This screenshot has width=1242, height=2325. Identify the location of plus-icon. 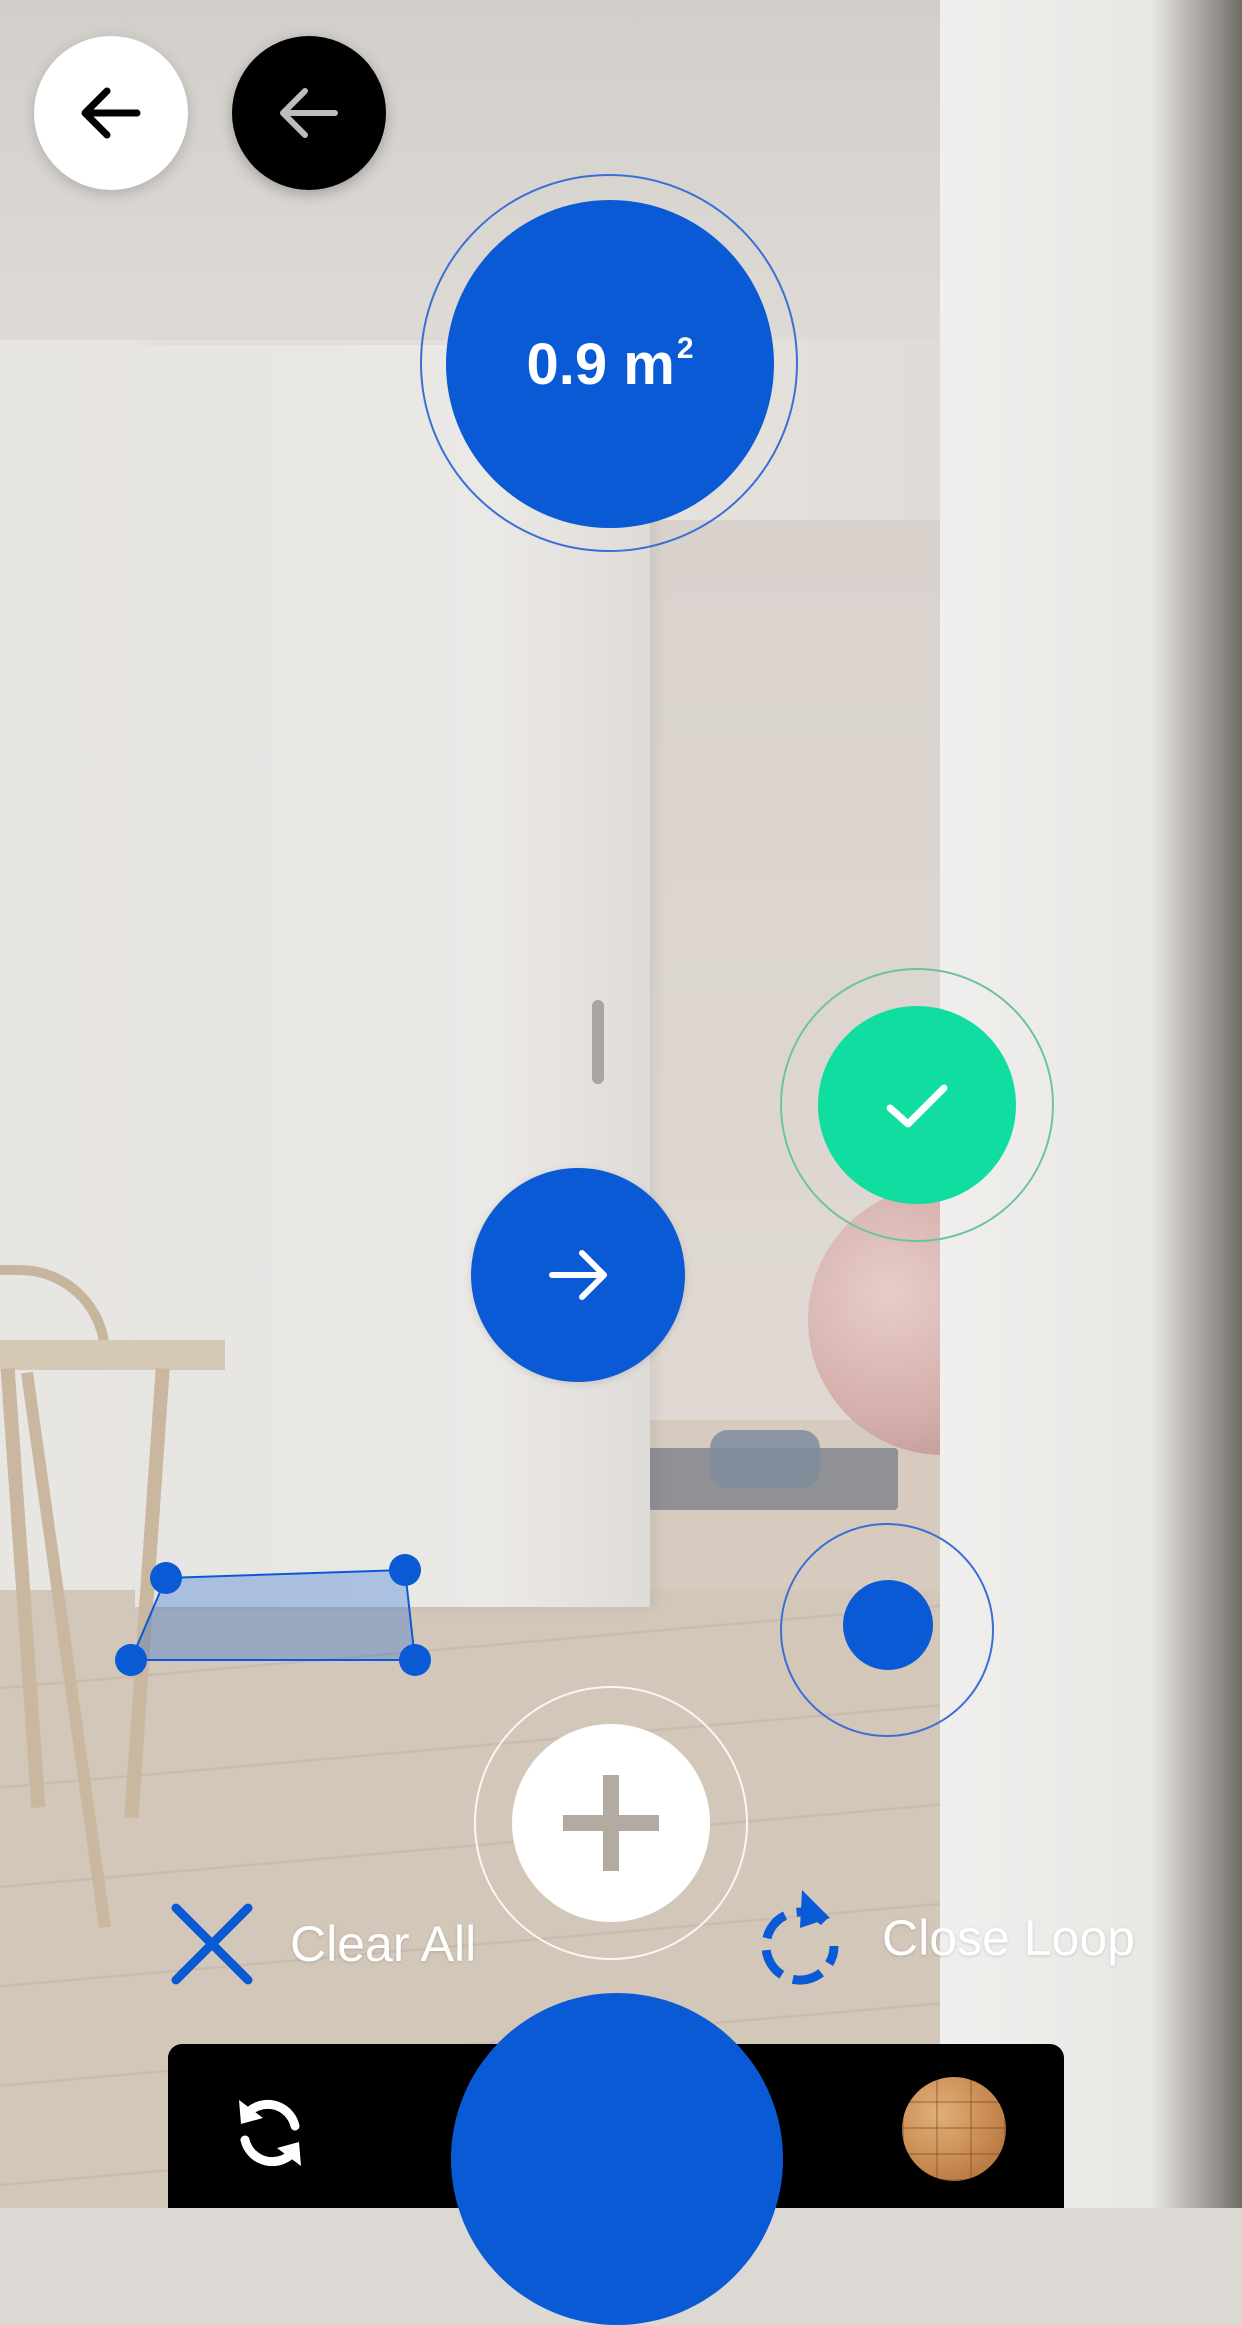
(611, 1823).